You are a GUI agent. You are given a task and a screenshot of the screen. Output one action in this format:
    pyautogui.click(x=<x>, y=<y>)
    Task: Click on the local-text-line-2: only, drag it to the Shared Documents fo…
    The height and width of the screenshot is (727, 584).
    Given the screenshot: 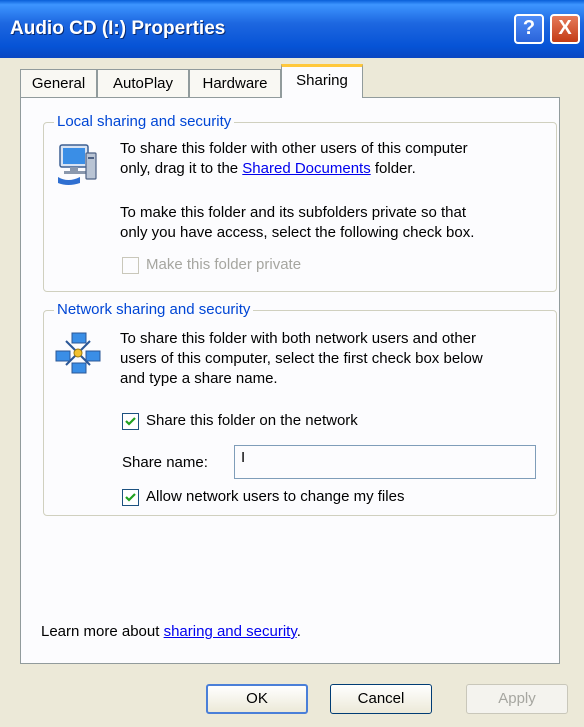 What is the action you would take?
    pyautogui.click(x=268, y=168)
    